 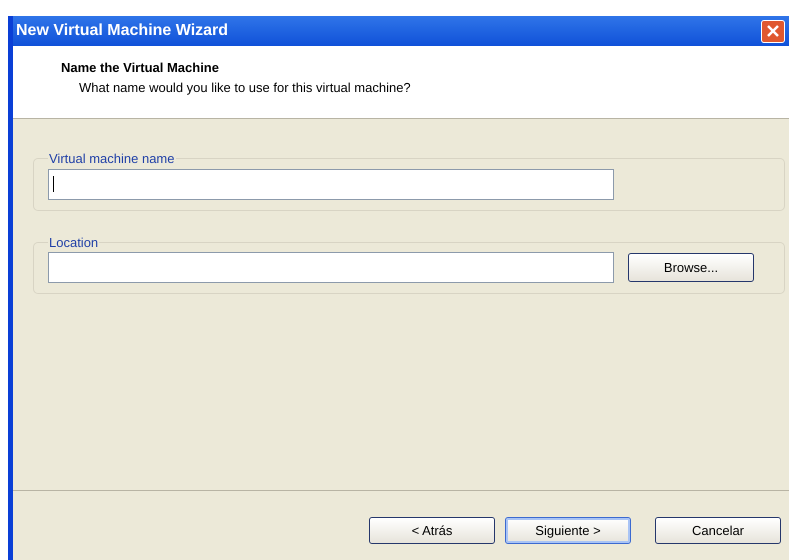 I want to click on window-title: New Virtual Machine Wizard, so click(x=122, y=31).